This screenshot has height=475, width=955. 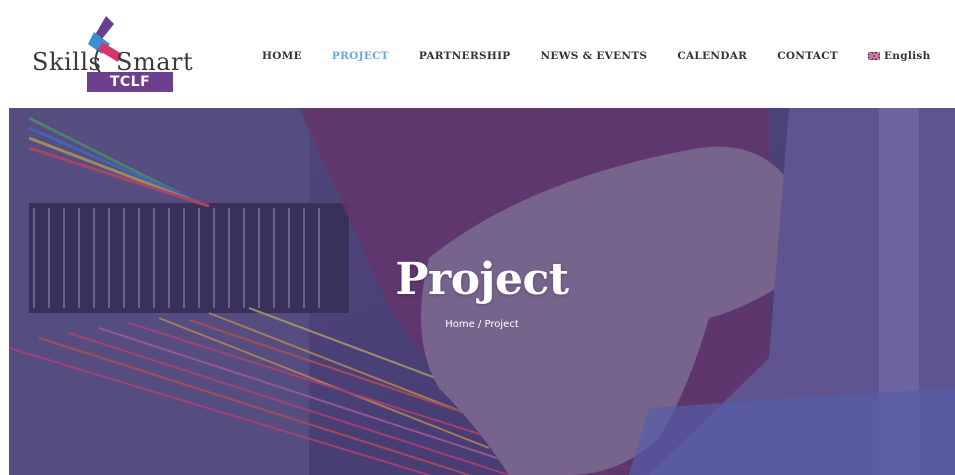 What do you see at coordinates (482, 324) in the screenshot?
I see `breadcrumb: Home / Project` at bounding box center [482, 324].